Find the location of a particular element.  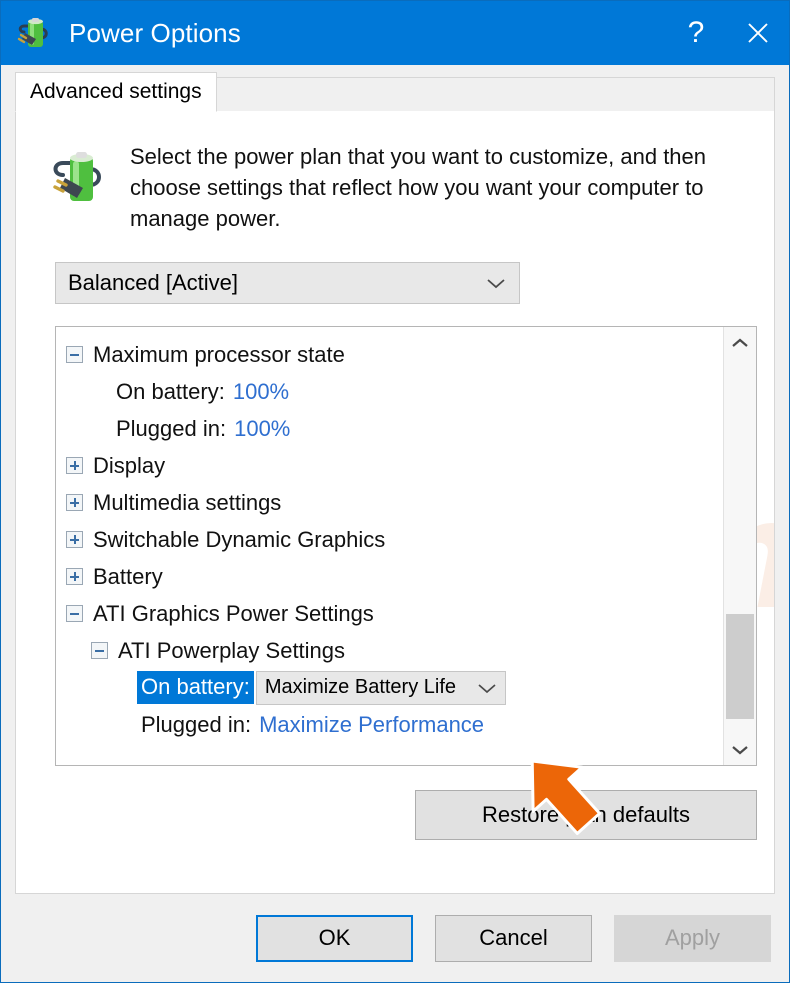

dialog-footer: OK Cancel Apply is located at coordinates (395, 938).